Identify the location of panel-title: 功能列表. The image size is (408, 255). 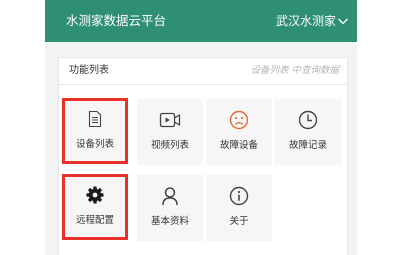
(89, 70).